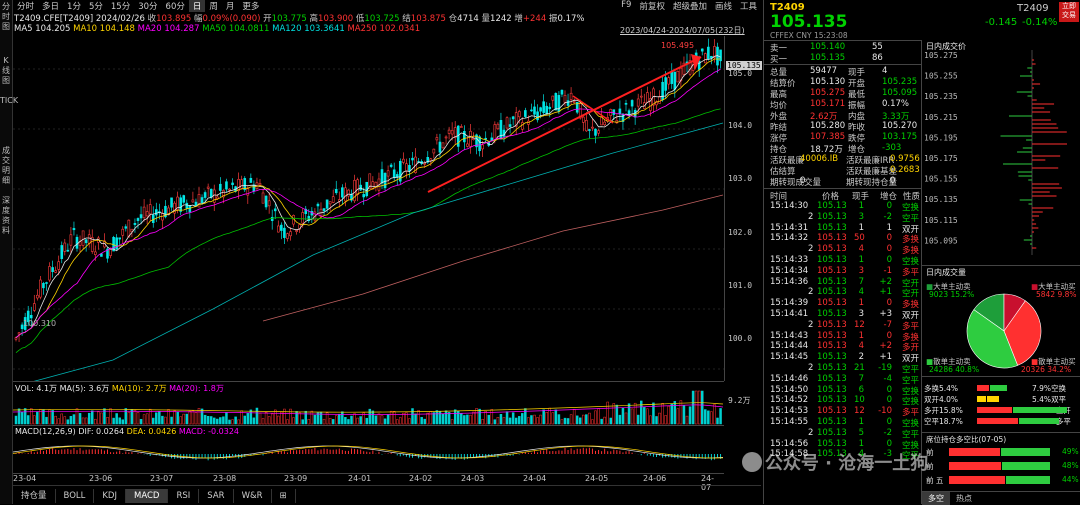 The image size is (1080, 505). I want to click on dist-axis-tick: 105.195, so click(941, 137).